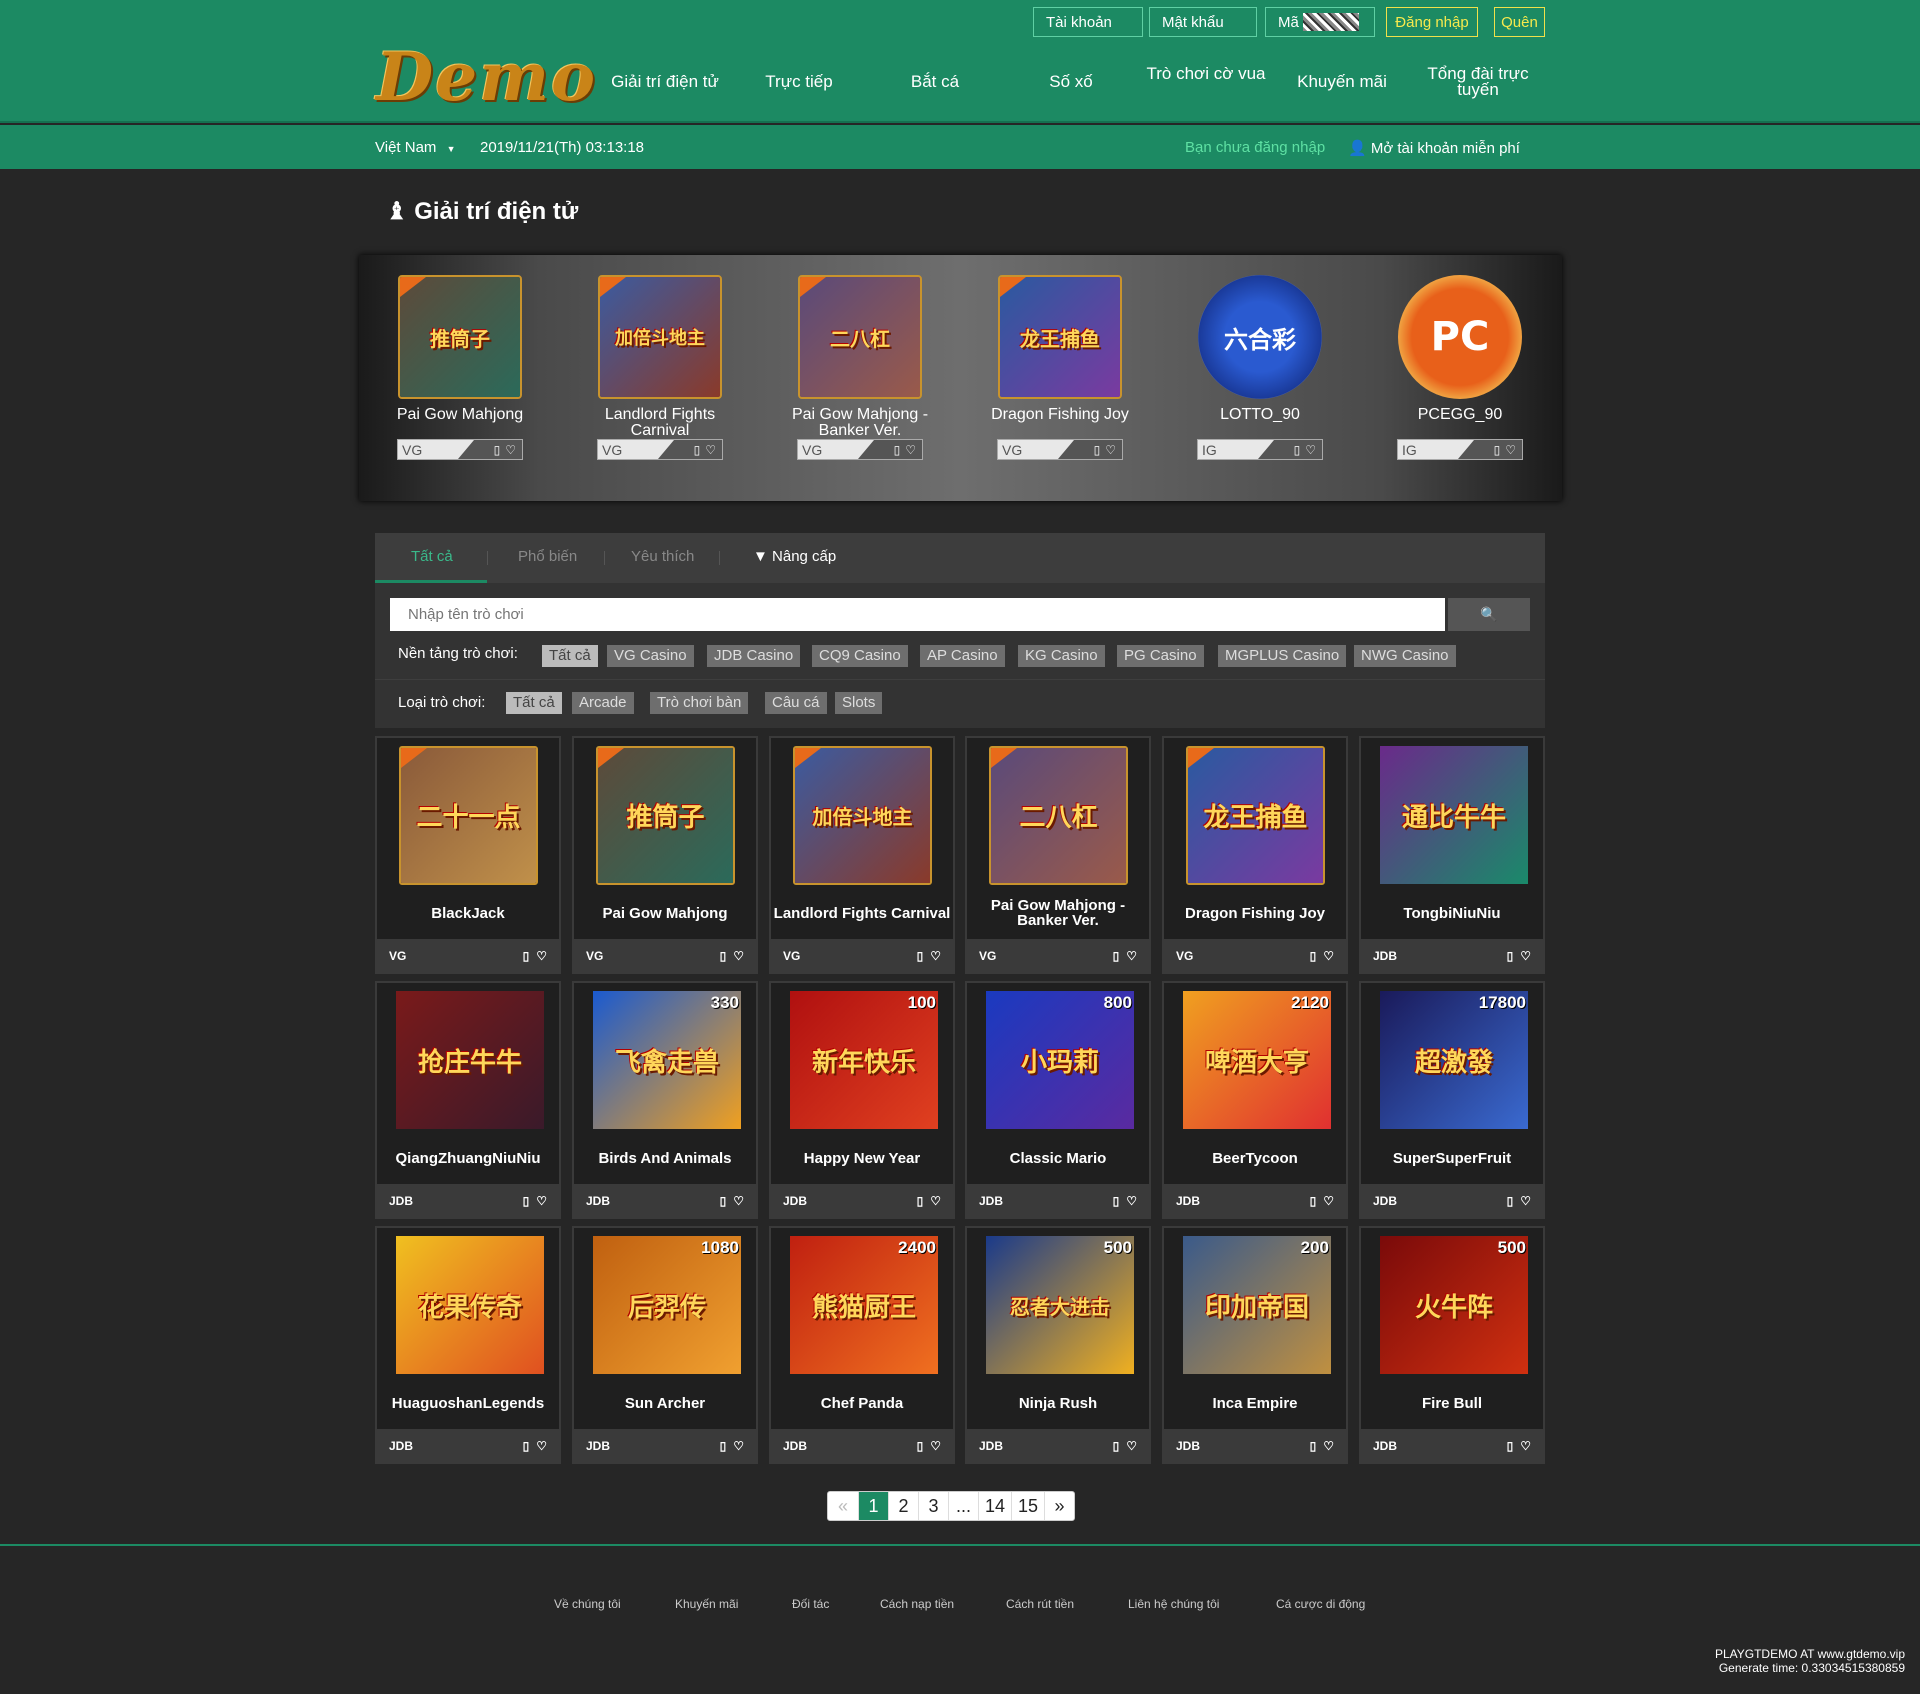 The image size is (1920, 1694). Describe the element at coordinates (1088, 22) in the screenshot. I see `account-input: Tài khoản` at that location.